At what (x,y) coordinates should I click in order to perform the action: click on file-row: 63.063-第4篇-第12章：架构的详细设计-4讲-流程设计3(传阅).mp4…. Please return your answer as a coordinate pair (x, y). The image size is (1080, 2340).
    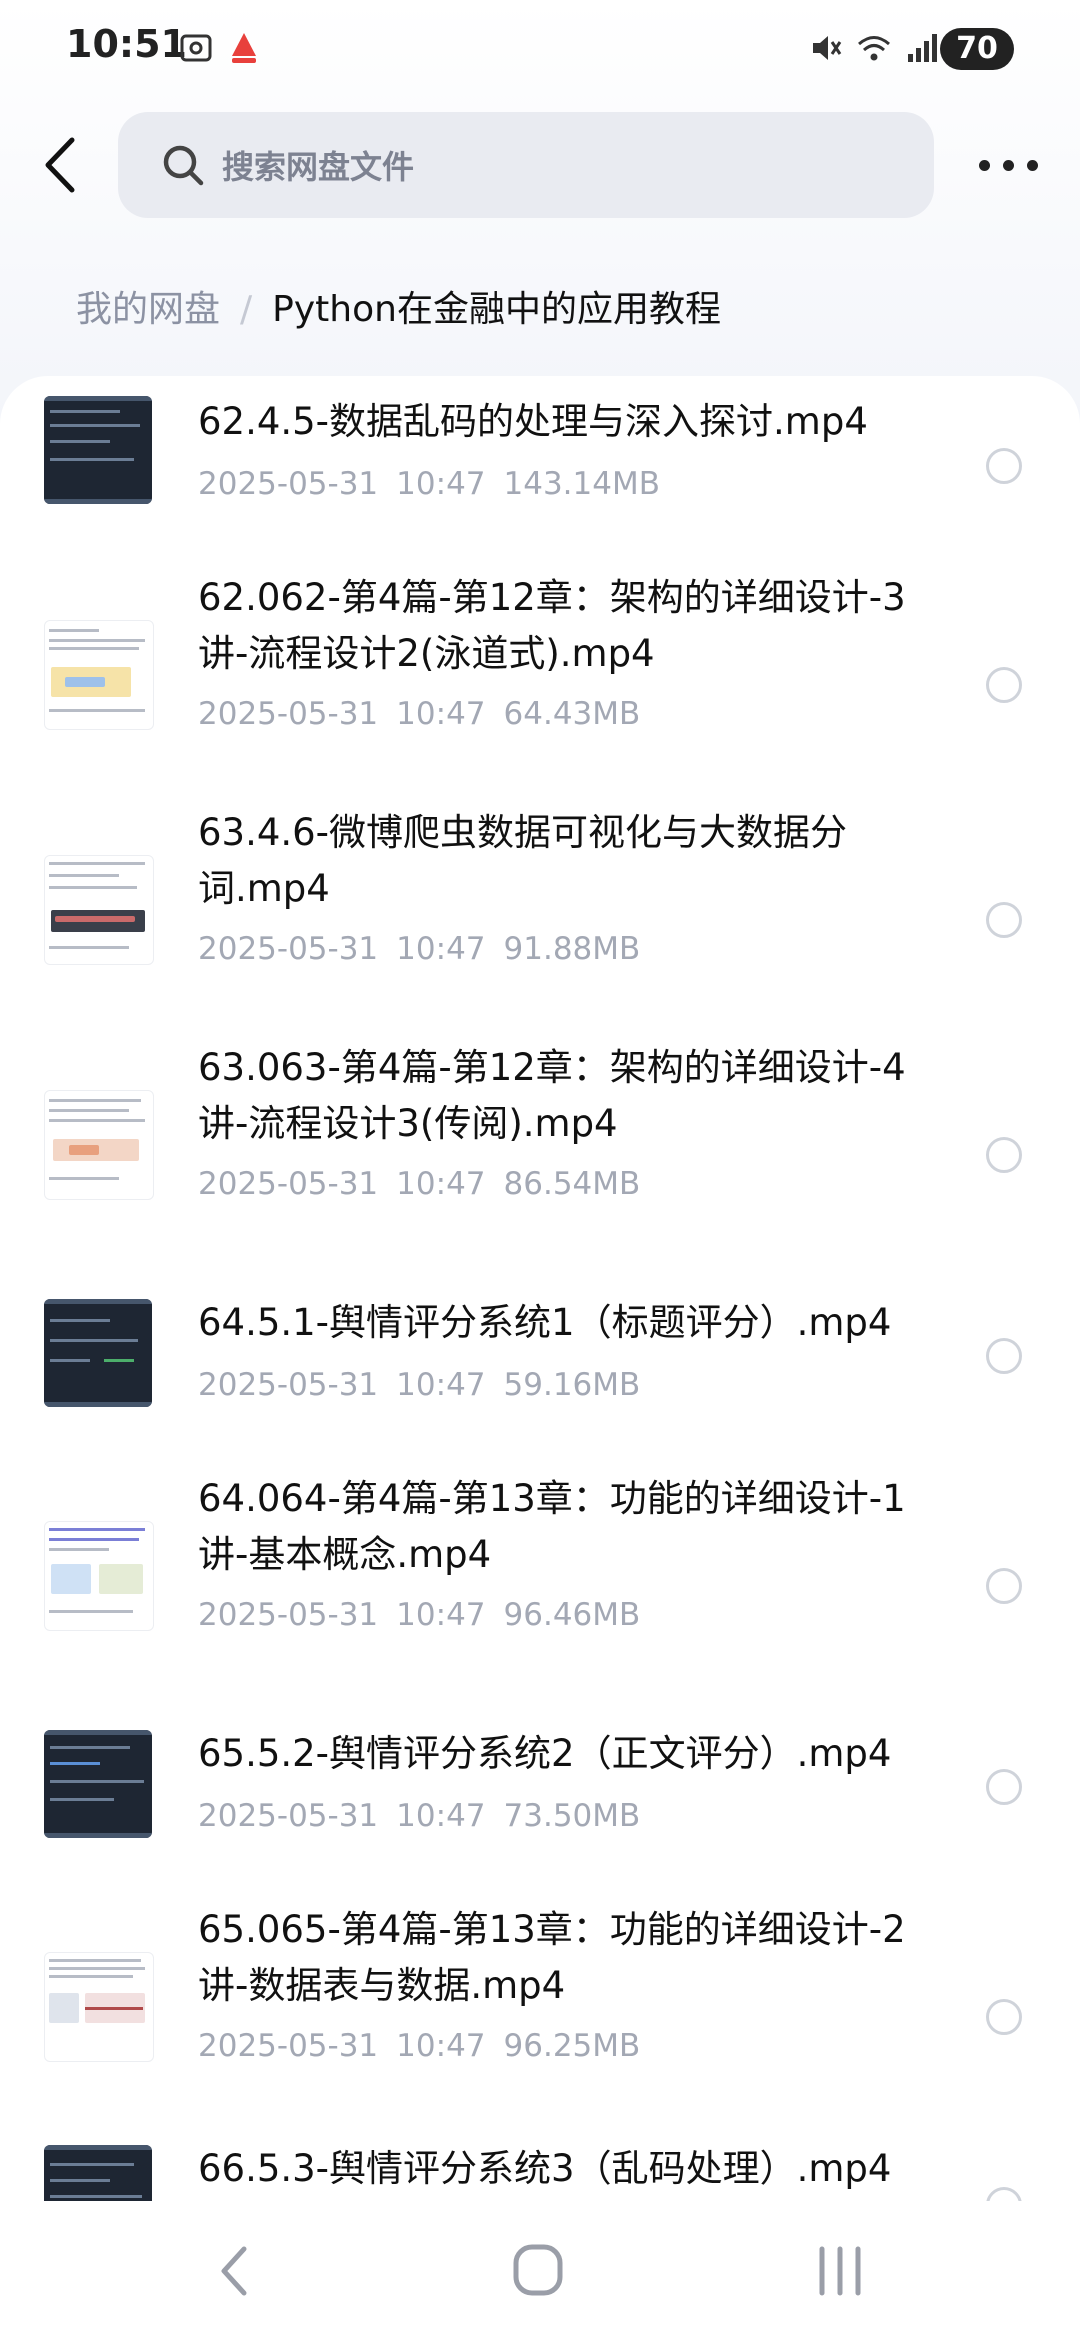
    Looking at the image, I should click on (540, 1143).